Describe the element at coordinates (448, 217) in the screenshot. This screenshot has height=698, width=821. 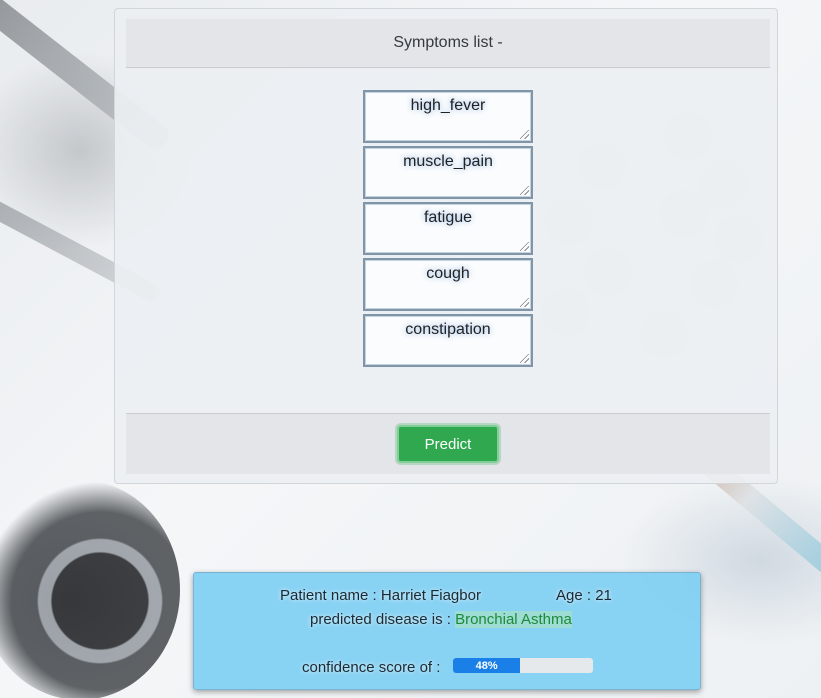
I see `symptom-value: fatigue` at that location.